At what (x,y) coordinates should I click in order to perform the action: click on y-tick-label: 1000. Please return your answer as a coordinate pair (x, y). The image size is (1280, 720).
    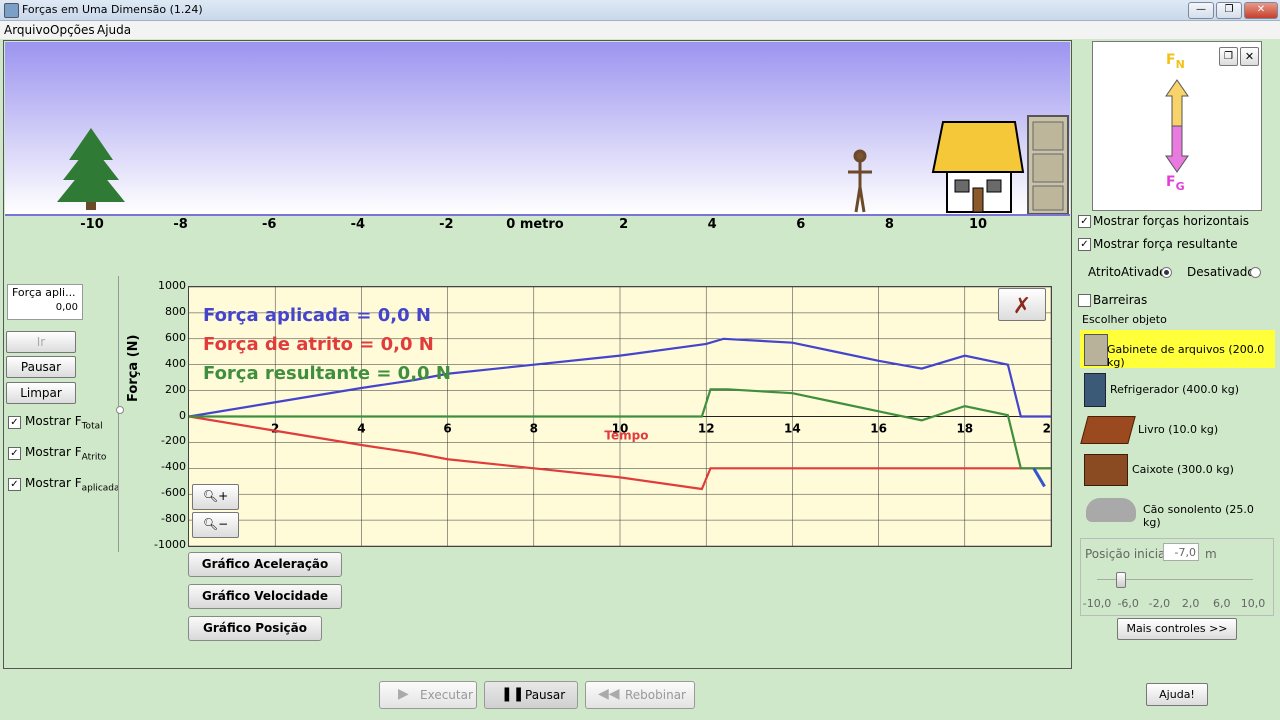
    Looking at the image, I should click on (172, 285).